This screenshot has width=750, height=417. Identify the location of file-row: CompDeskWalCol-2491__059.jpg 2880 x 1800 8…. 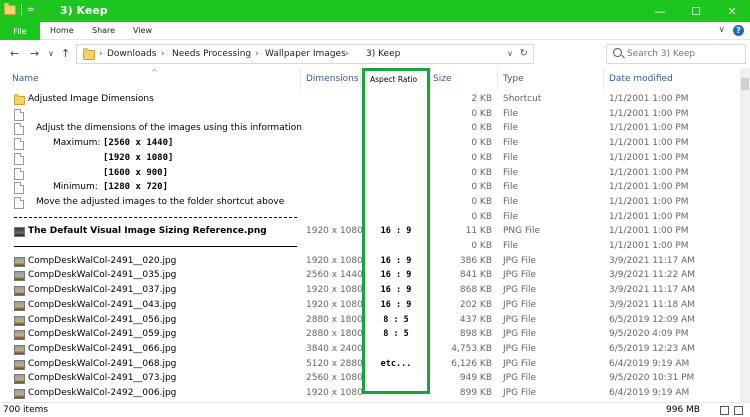
(370, 334).